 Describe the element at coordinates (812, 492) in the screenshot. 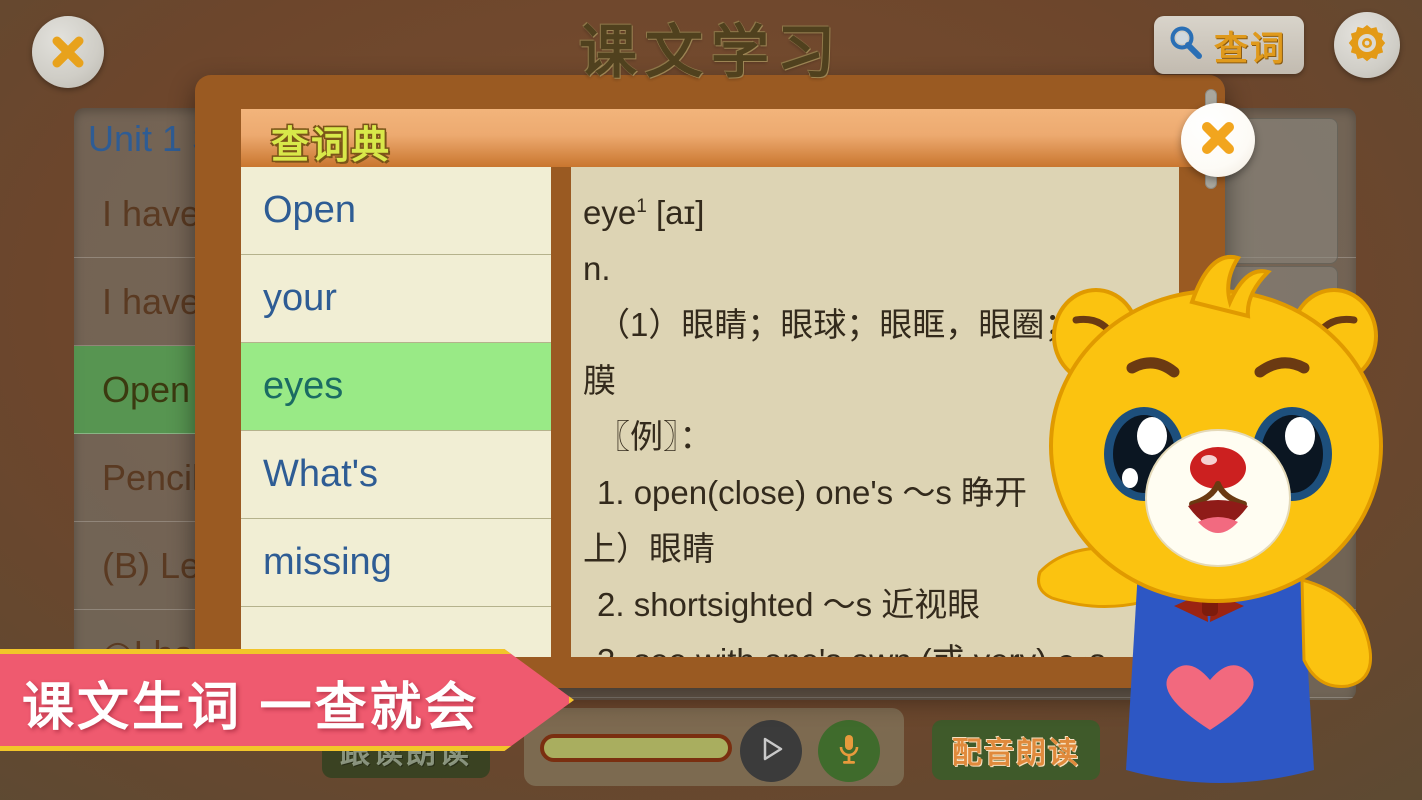

I see `definition-example-1: 1. open(close) one's ～s 睁开` at that location.